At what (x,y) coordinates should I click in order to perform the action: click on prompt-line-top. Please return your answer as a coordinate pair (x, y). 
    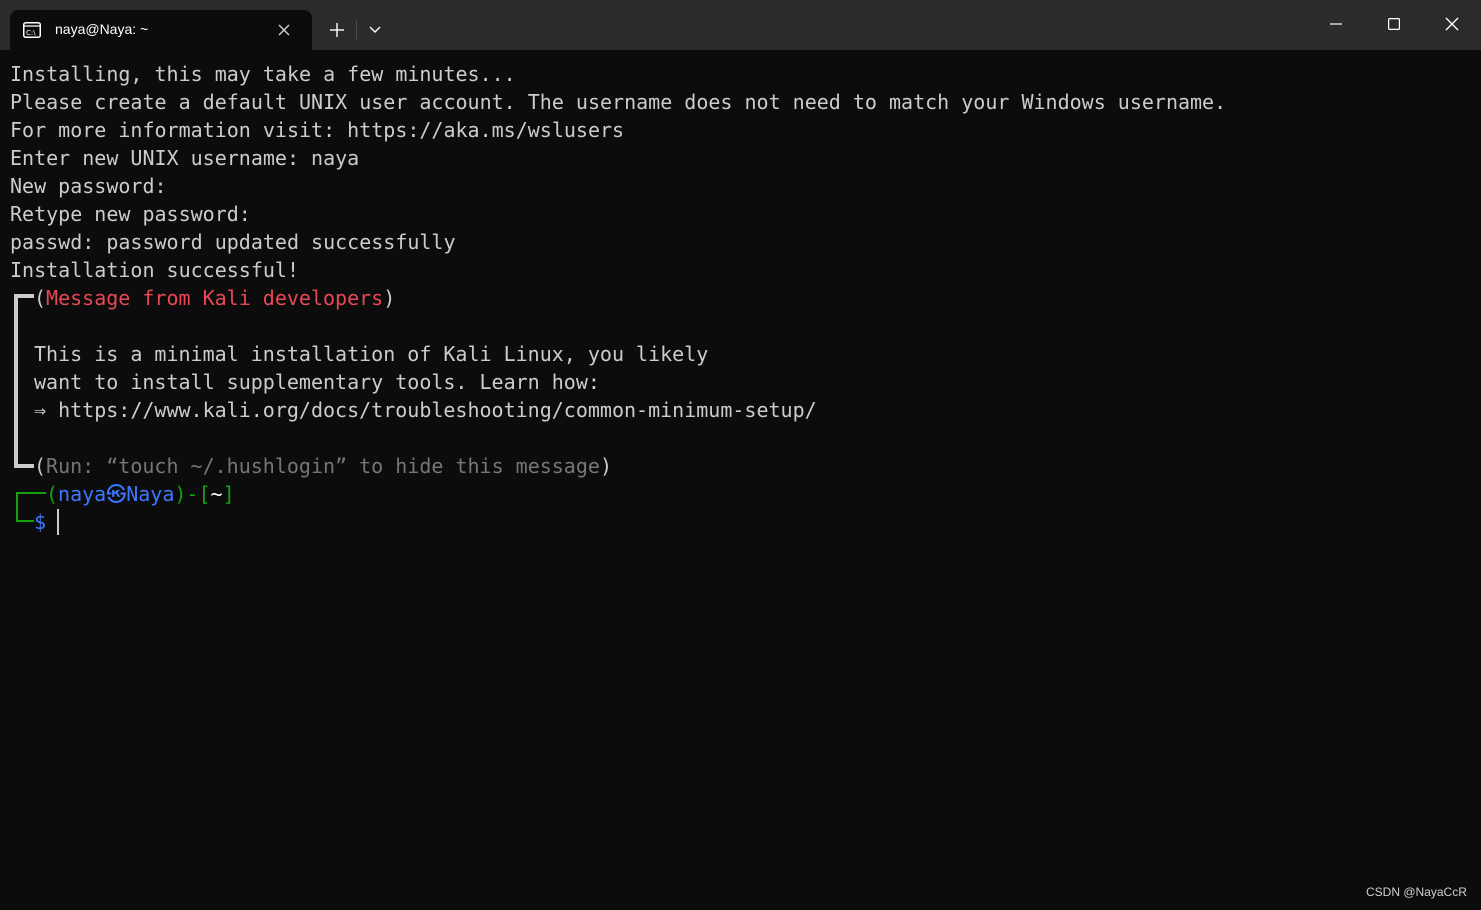
    Looking at the image, I should click on (31, 493).